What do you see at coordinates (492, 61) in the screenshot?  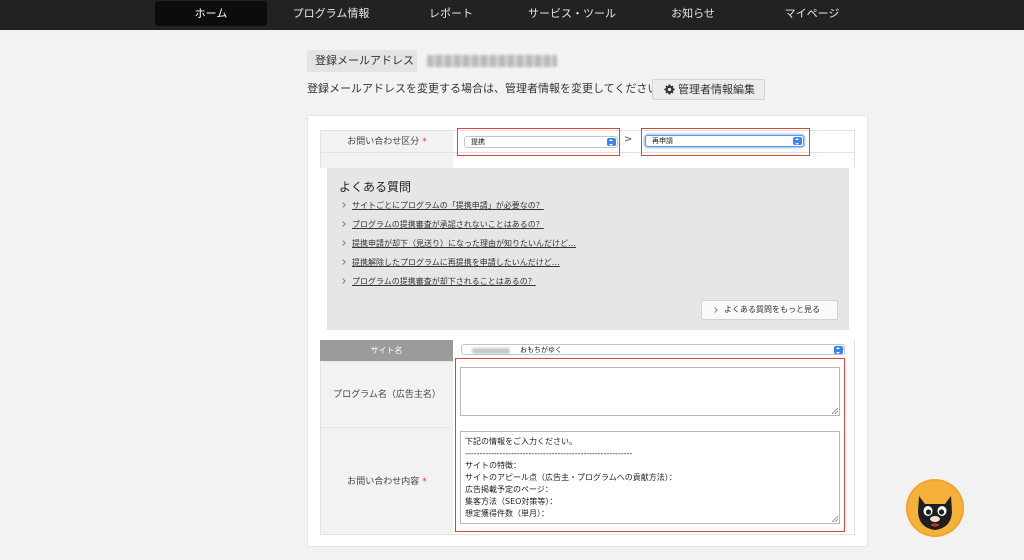 I see `email-value-blurred` at bounding box center [492, 61].